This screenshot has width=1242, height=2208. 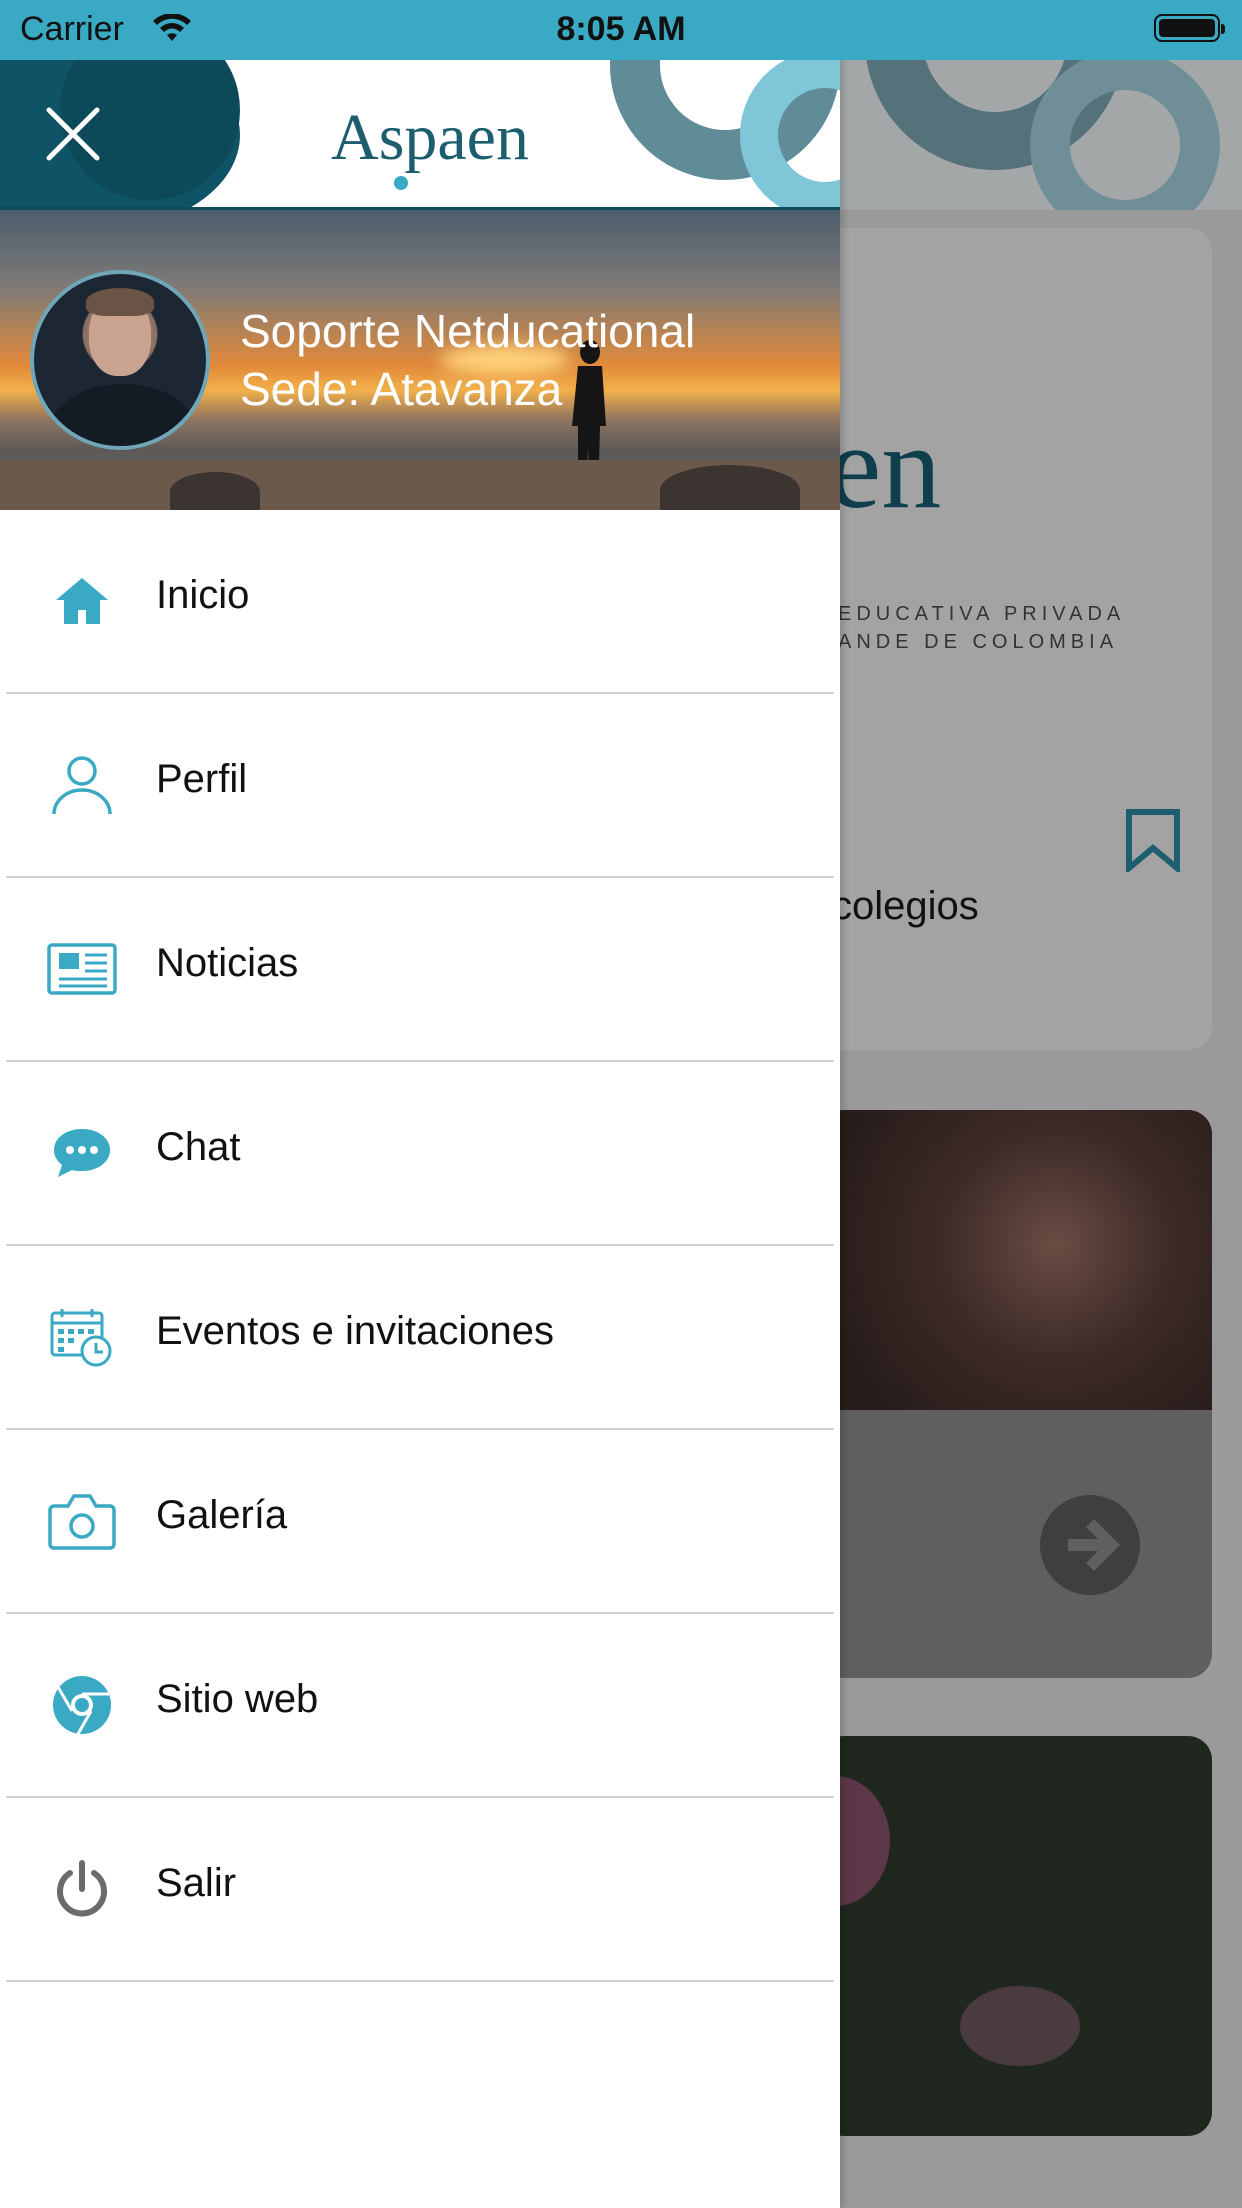 I want to click on background-photo, so click(x=1016, y=1260).